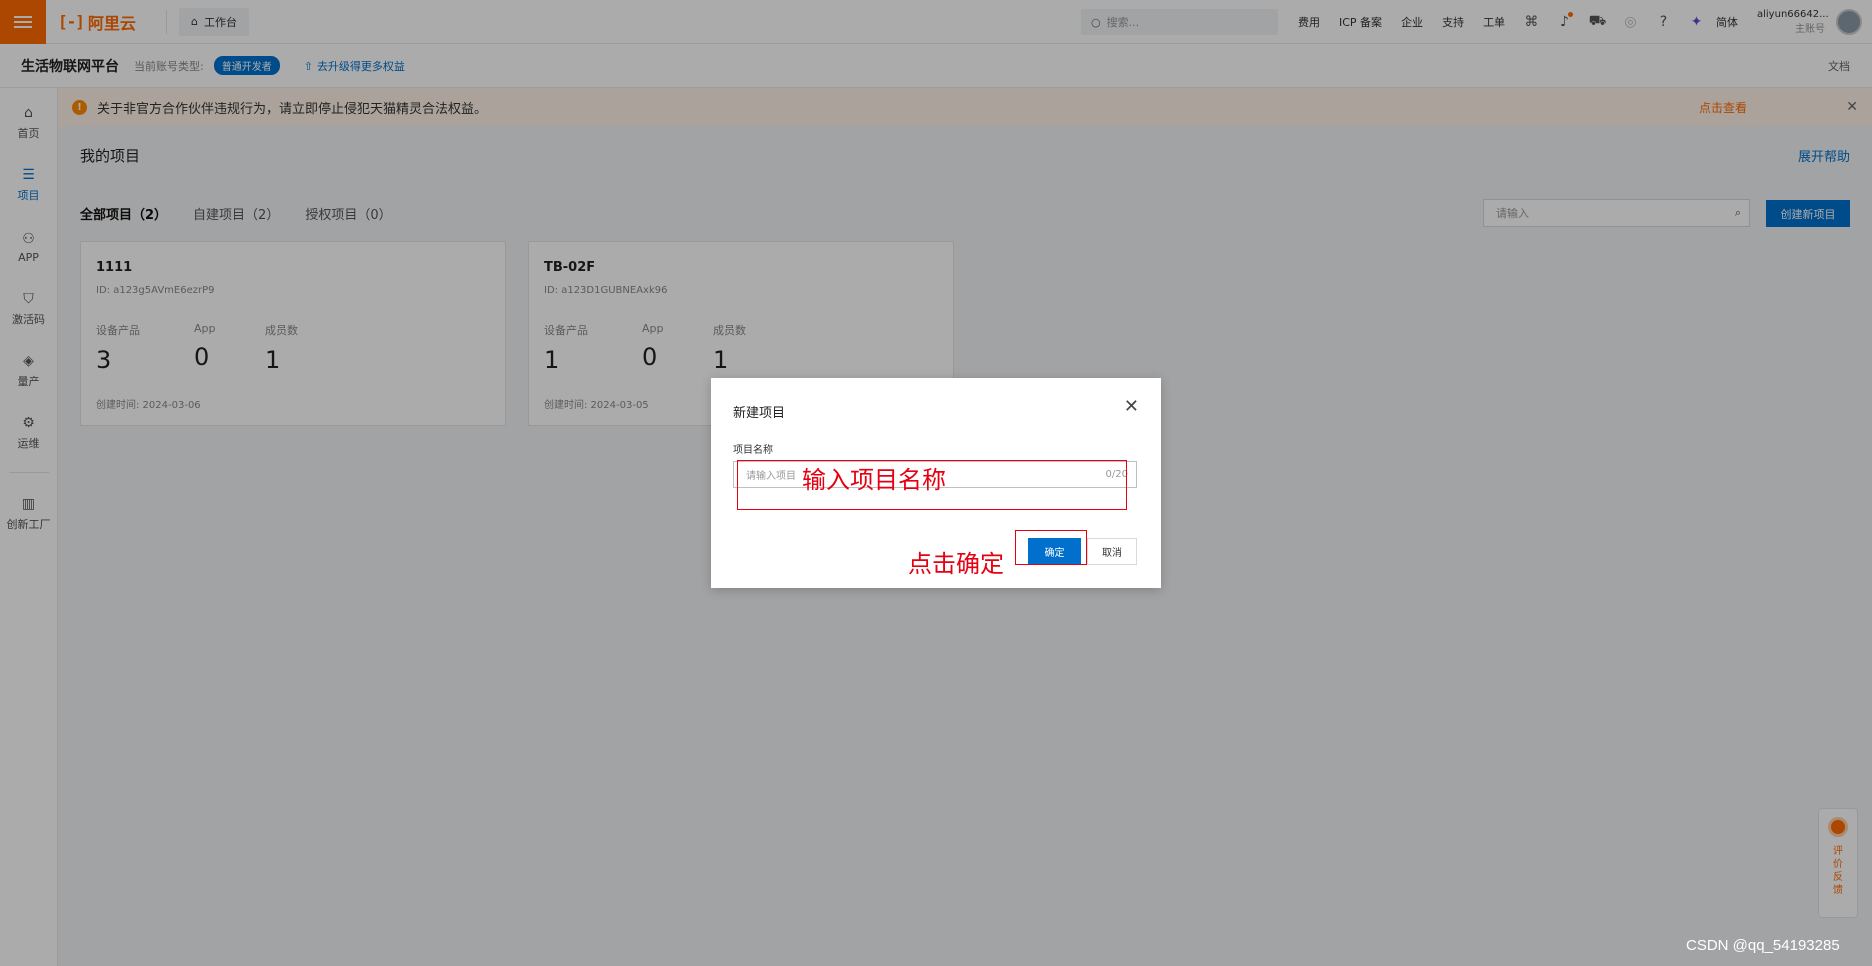  Describe the element at coordinates (874, 480) in the screenshot. I see `annotation-input-hint: 输入项目名称` at that location.